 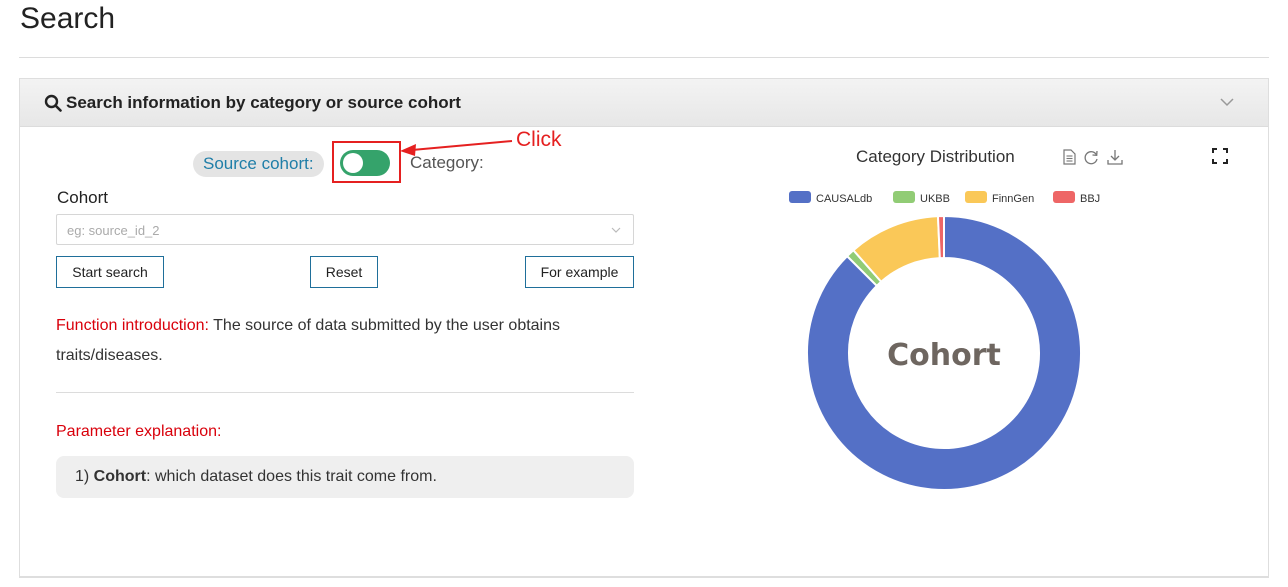 I want to click on cohort-placeholder: eg: source_id_2, so click(x=113, y=230).